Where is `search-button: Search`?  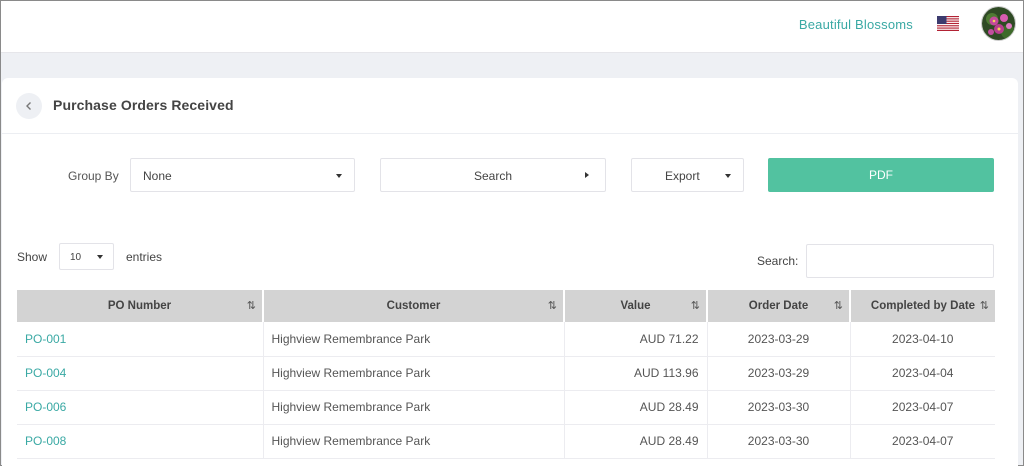
search-button: Search is located at coordinates (493, 175).